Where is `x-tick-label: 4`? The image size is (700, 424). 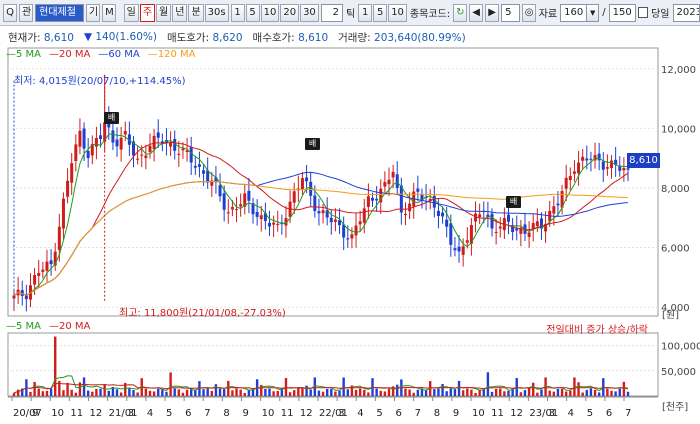 x-tick-label: 4 is located at coordinates (150, 413).